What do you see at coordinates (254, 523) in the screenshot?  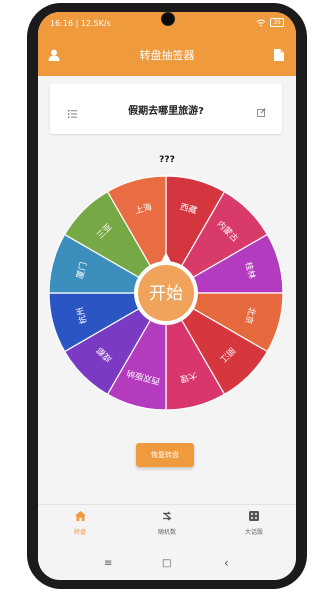 I see `tab-liars-dice: 大话骰` at bounding box center [254, 523].